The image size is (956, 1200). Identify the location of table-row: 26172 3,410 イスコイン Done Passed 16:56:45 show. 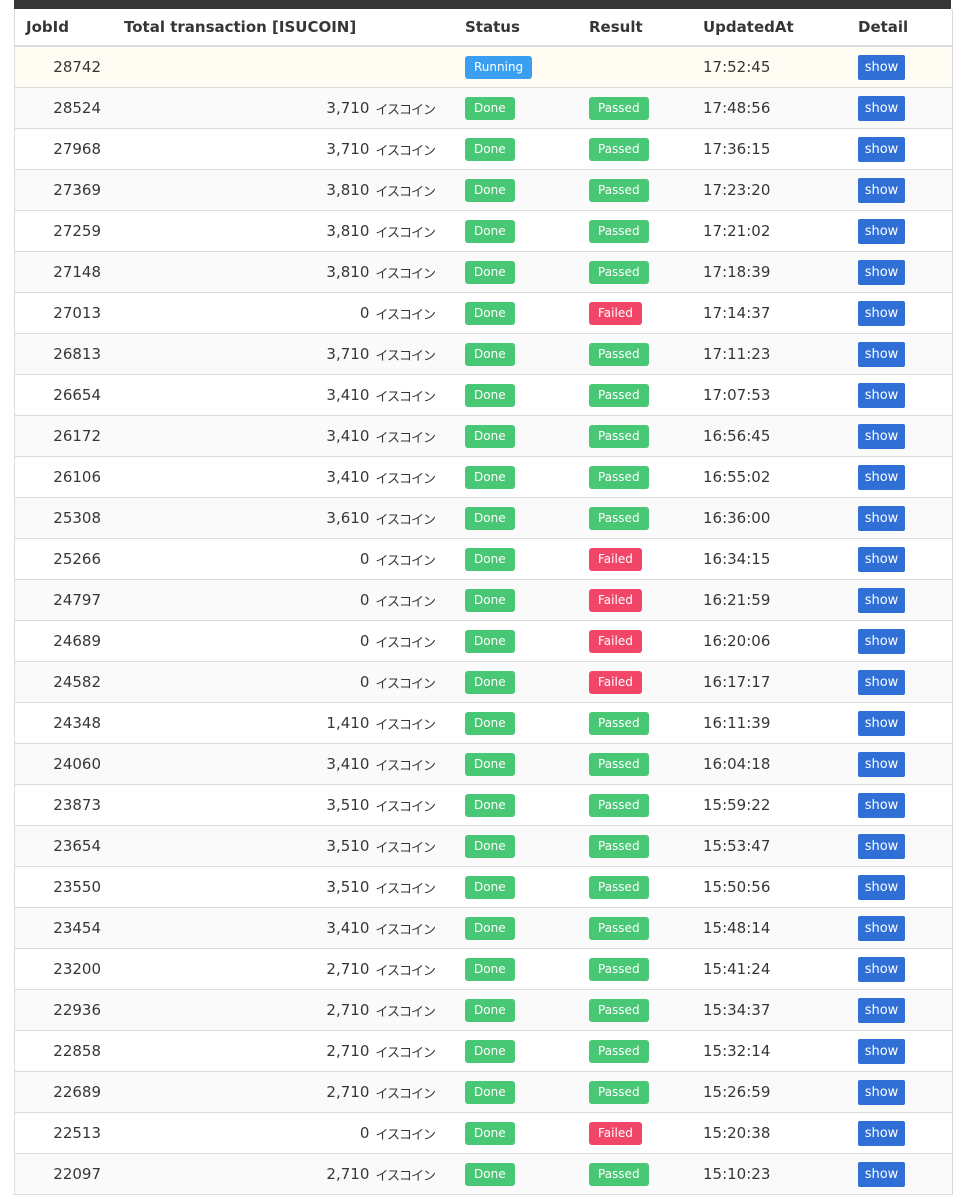
(483, 436).